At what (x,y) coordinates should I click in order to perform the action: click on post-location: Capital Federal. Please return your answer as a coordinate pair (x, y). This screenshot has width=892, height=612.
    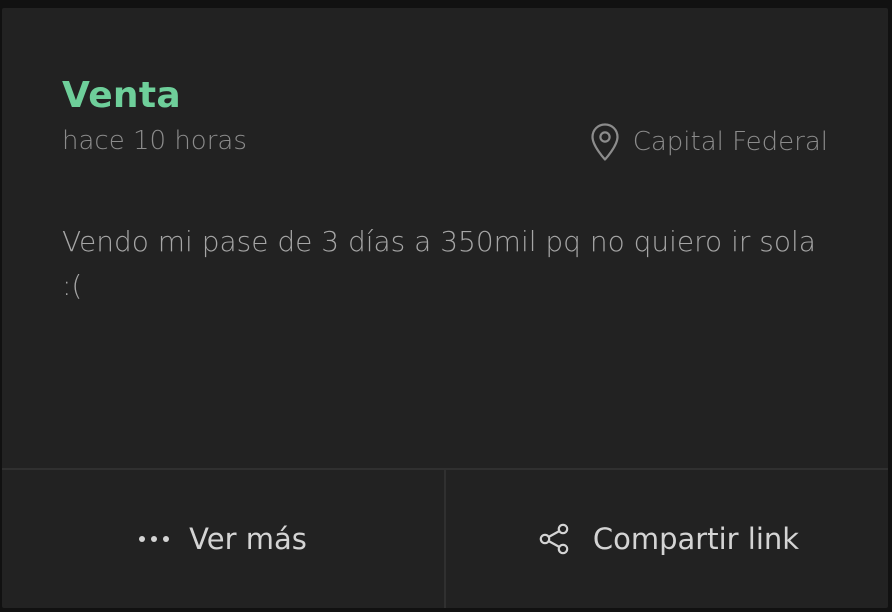
    Looking at the image, I should click on (708, 142).